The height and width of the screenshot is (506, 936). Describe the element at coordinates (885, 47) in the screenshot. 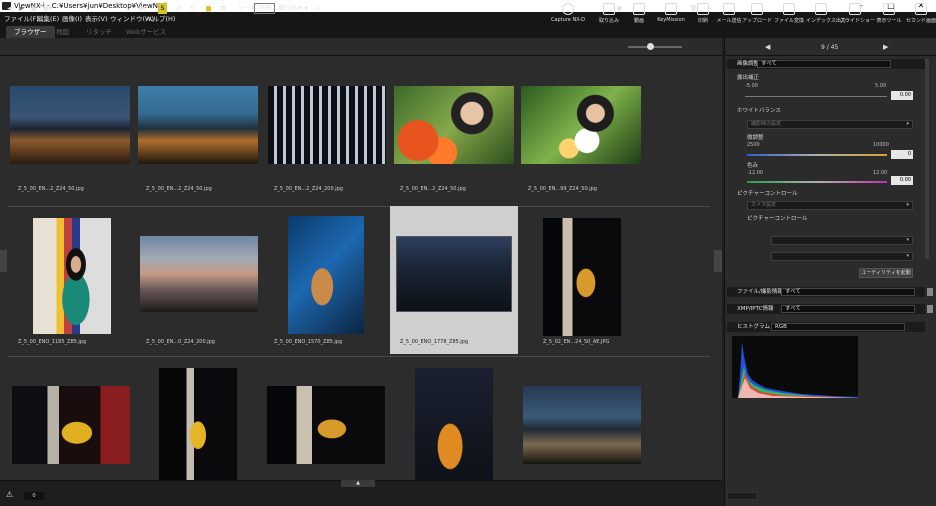

I see `next-image-button: ▶` at that location.